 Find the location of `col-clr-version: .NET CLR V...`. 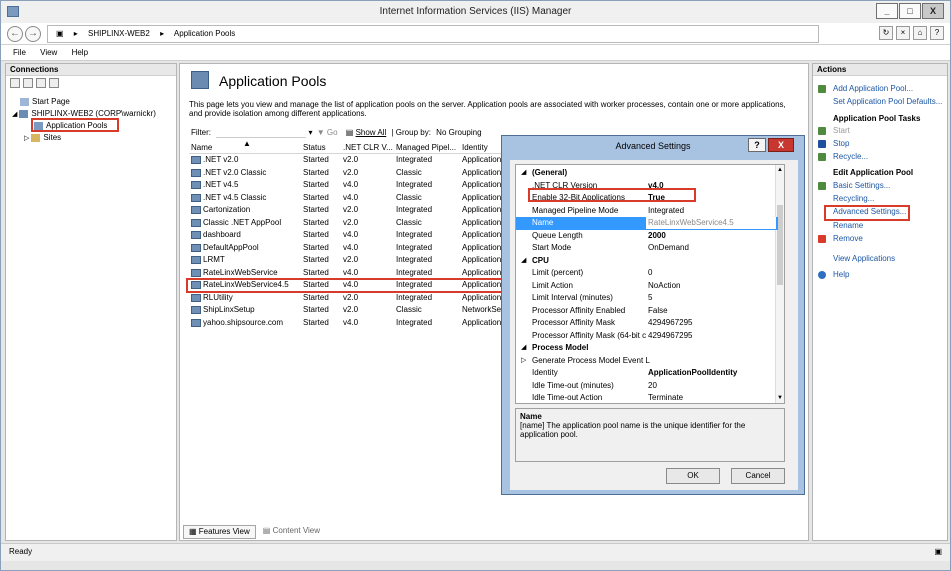

col-clr-version: .NET CLR V... is located at coordinates (368, 147).